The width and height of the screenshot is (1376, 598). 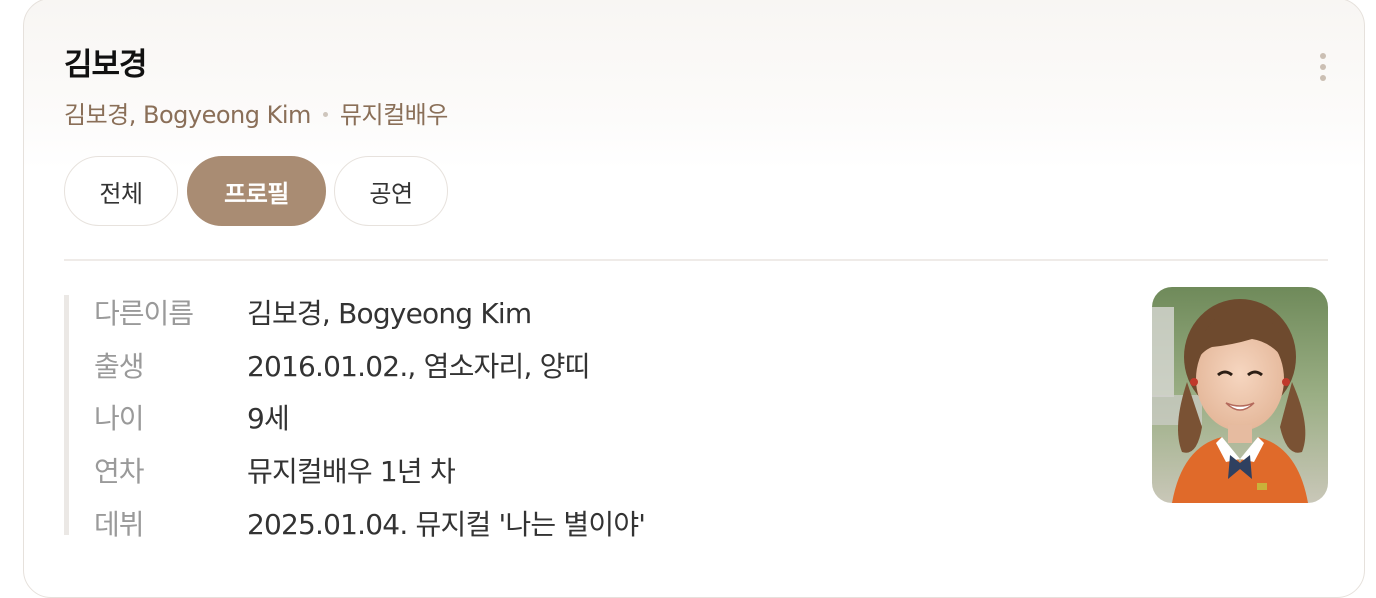 I want to click on subtitle: 김보경, Bogyeong Kim 뮤지컬배우, so click(x=256, y=112).